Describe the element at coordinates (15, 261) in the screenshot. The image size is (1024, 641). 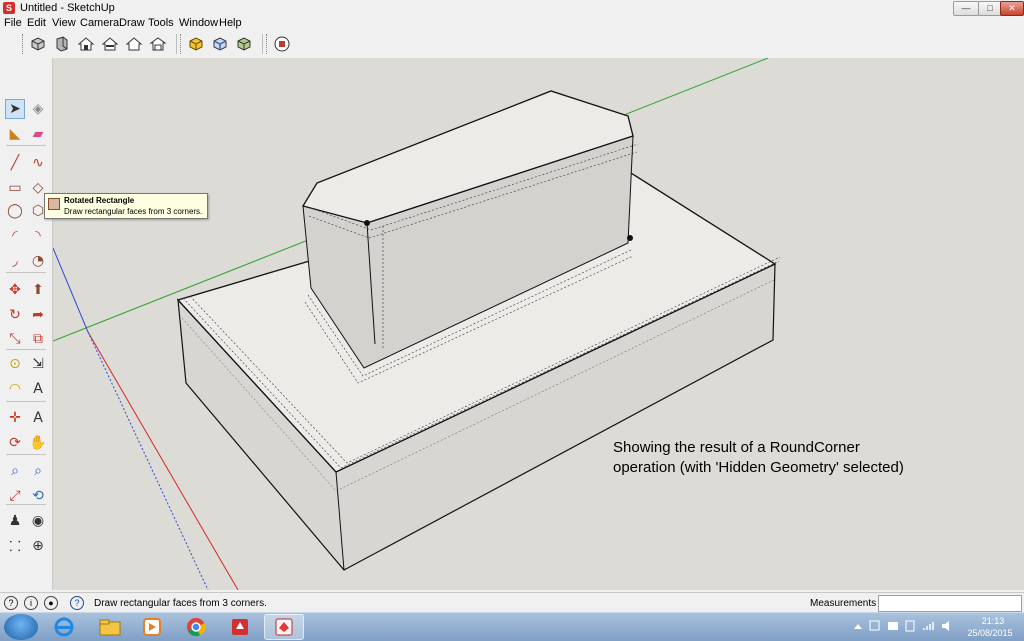
I see `three-point-arc-icon: ◞` at that location.